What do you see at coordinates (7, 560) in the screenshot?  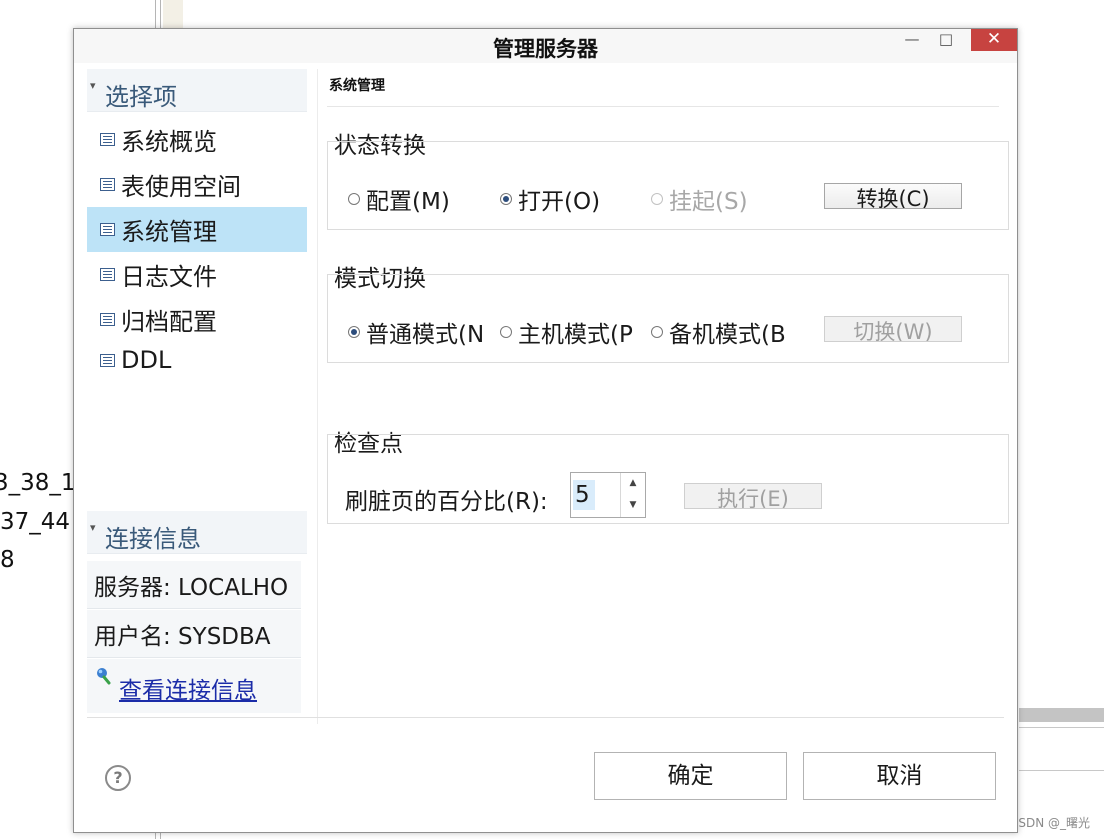 I see `background-text-line: 8` at bounding box center [7, 560].